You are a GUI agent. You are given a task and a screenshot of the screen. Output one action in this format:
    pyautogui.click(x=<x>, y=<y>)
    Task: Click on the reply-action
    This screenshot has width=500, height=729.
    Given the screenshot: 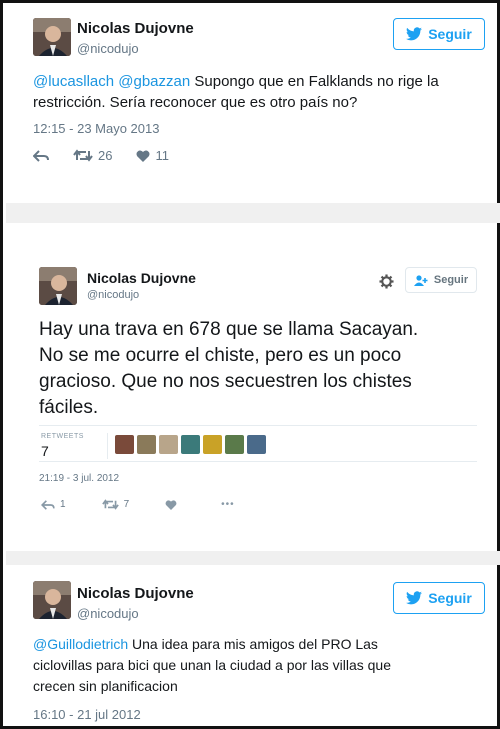 What is the action you would take?
    pyautogui.click(x=41, y=155)
    